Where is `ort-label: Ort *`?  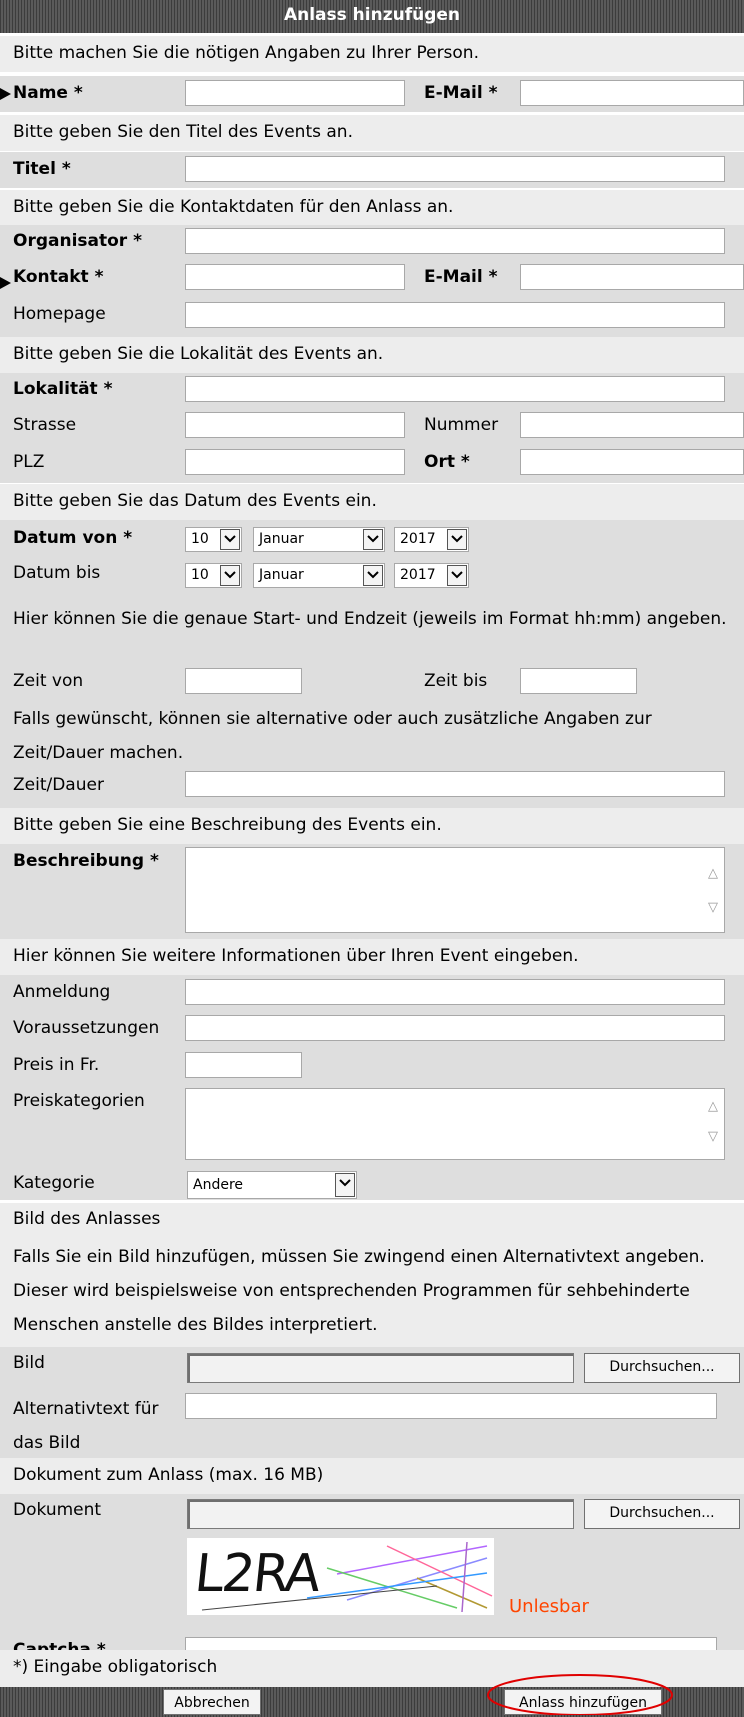 ort-label: Ort * is located at coordinates (447, 462).